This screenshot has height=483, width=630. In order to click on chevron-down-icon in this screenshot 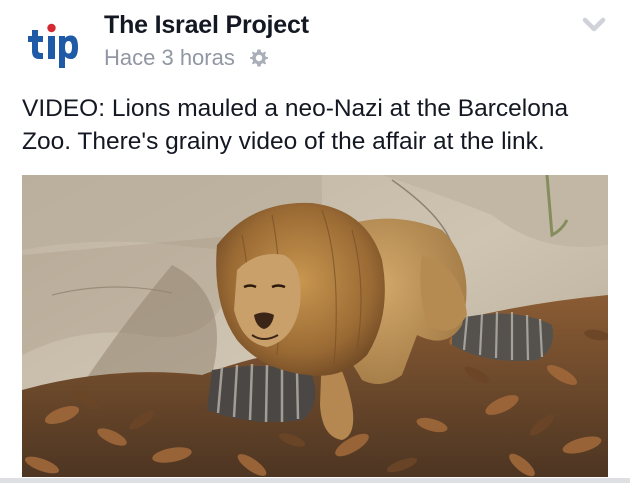, I will do `click(594, 24)`.